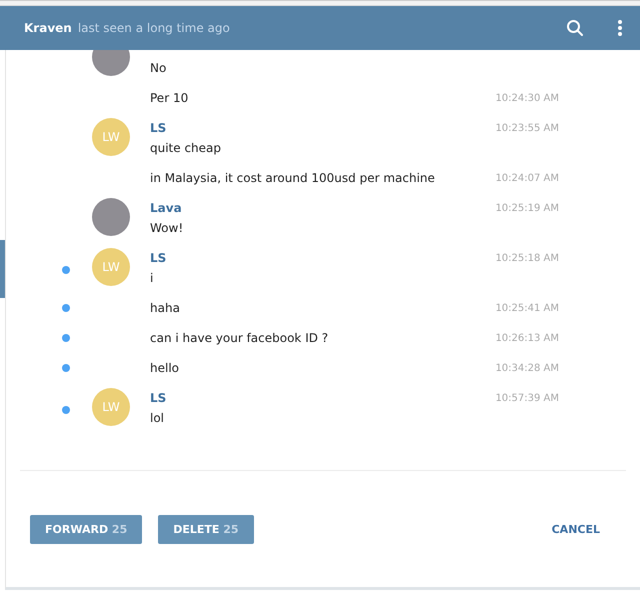  Describe the element at coordinates (152, 278) in the screenshot. I see `message-text: i` at that location.